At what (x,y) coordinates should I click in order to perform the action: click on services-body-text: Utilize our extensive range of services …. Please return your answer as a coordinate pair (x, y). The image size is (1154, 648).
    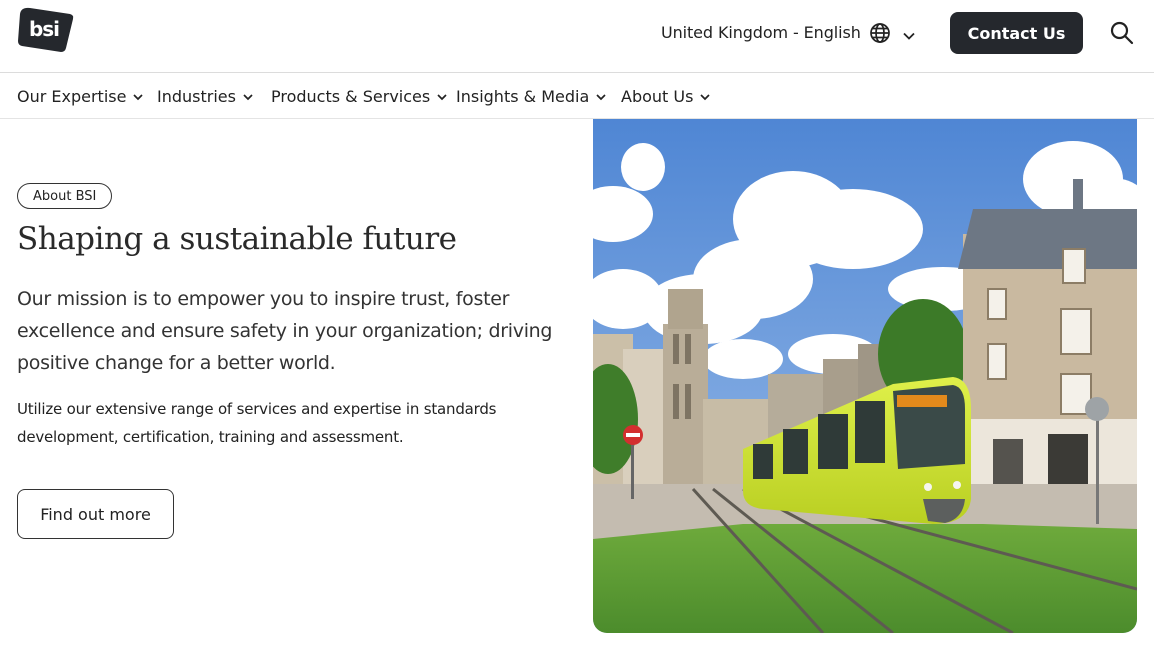
    Looking at the image, I should click on (257, 423).